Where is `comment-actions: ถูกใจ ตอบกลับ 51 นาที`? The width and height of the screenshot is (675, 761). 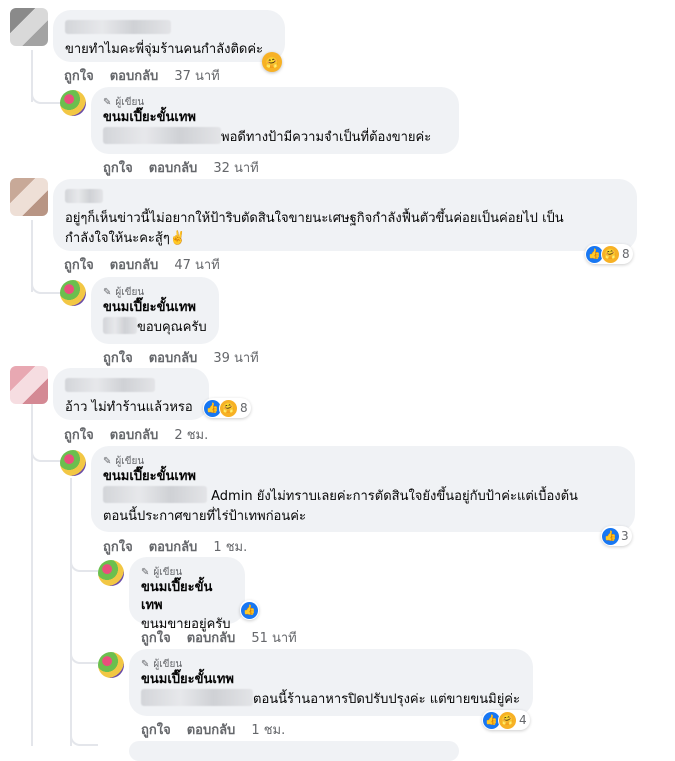
comment-actions: ถูกใจ ตอบกลับ 51 นาที is located at coordinates (219, 637).